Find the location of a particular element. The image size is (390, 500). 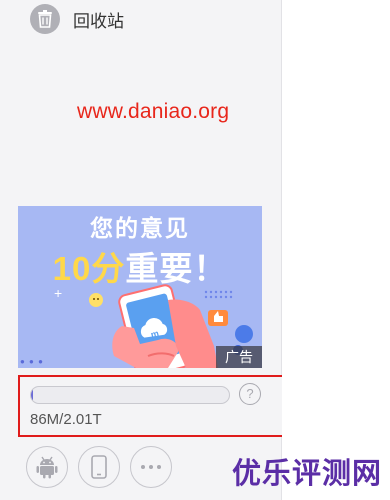

watermark-url: www.daniao.org is located at coordinates (153, 111).